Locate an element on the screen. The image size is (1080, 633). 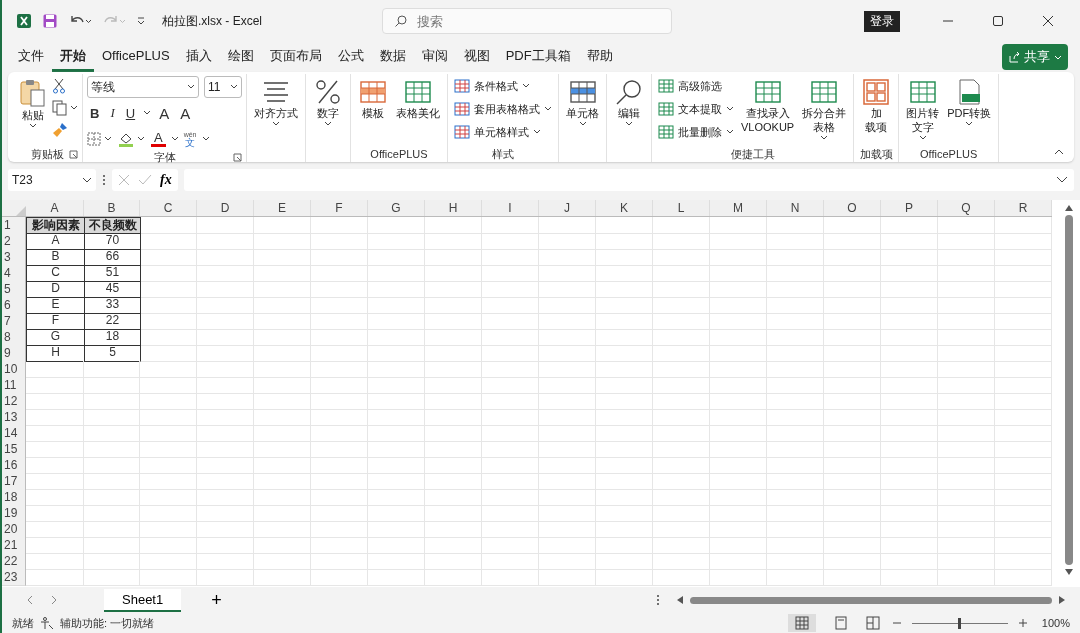
brush-icon is located at coordinates (60, 130).